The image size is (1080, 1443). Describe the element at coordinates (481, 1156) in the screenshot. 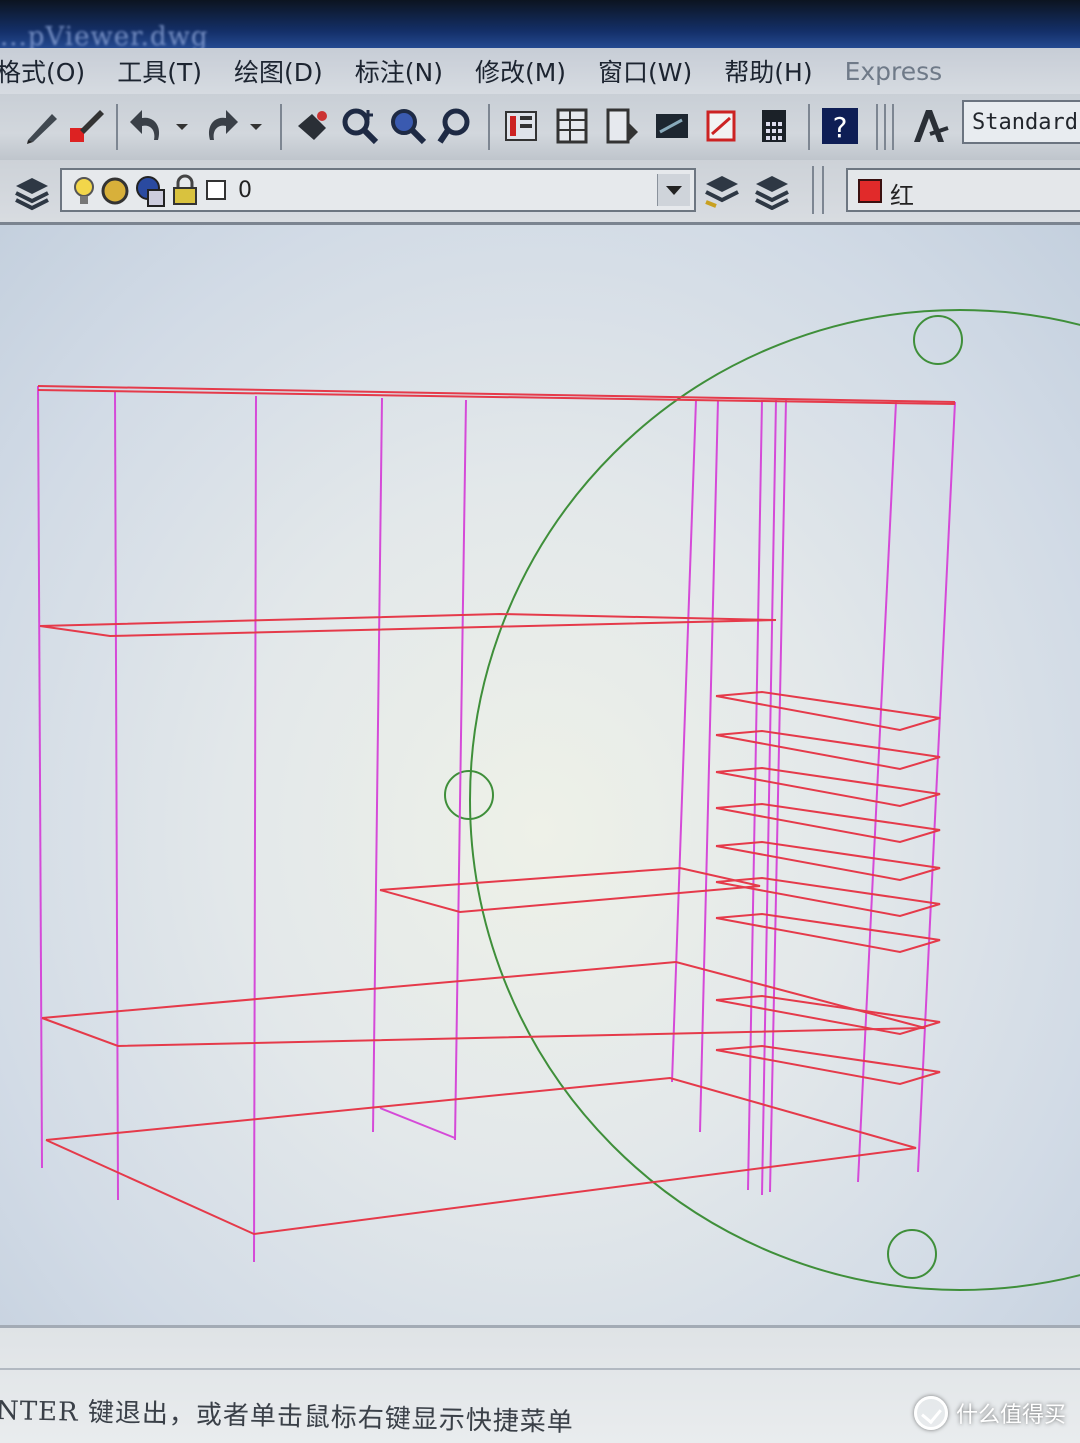

I see `base-frame` at that location.